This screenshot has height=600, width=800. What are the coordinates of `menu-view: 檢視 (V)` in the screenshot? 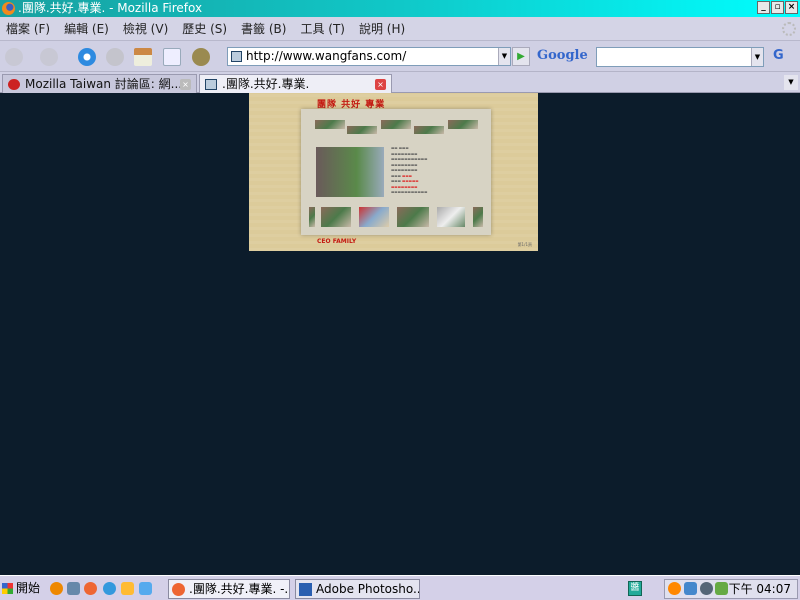 It's located at (145, 28).